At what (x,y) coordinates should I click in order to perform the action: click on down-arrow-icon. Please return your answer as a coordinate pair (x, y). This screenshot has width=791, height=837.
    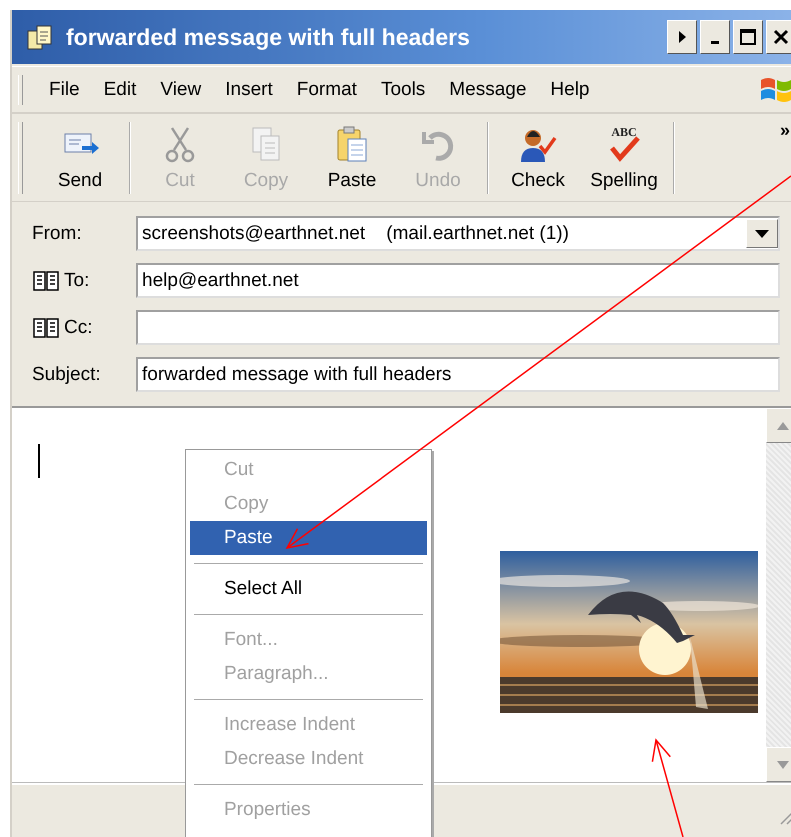
    Looking at the image, I should click on (783, 764).